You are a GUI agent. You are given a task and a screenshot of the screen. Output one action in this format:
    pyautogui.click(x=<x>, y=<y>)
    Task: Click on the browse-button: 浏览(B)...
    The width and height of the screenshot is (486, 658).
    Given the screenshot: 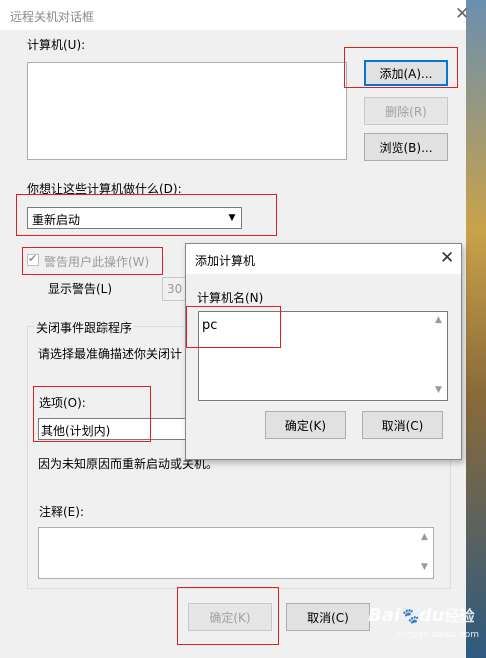 What is the action you would take?
    pyautogui.click(x=406, y=147)
    